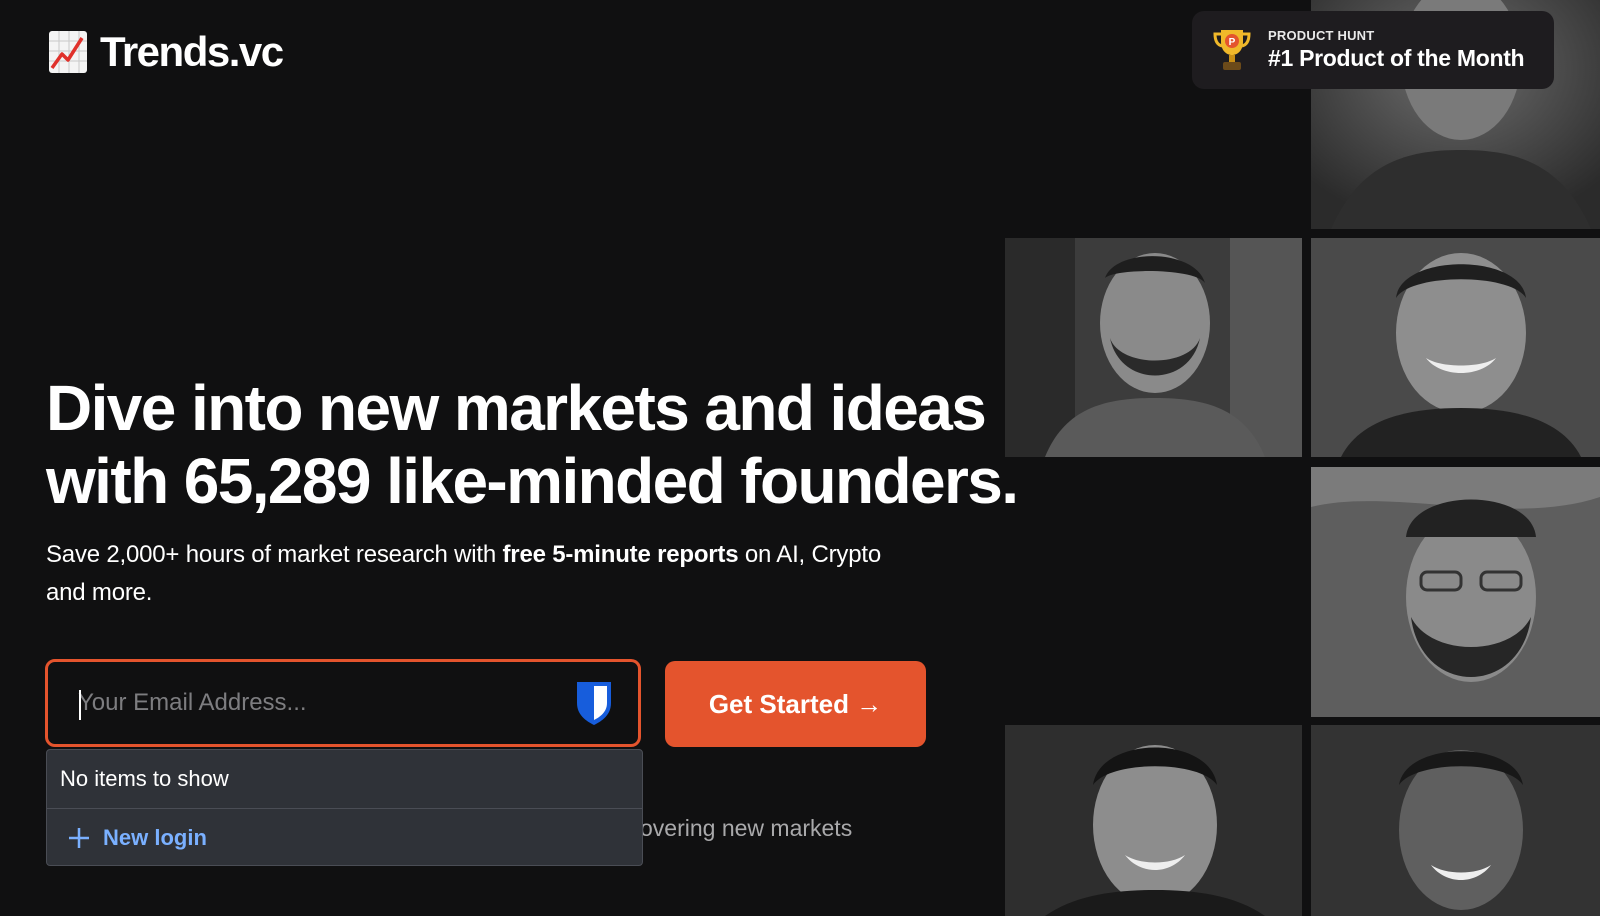 The image size is (1600, 916). I want to click on new-login-label: New login, so click(155, 837).